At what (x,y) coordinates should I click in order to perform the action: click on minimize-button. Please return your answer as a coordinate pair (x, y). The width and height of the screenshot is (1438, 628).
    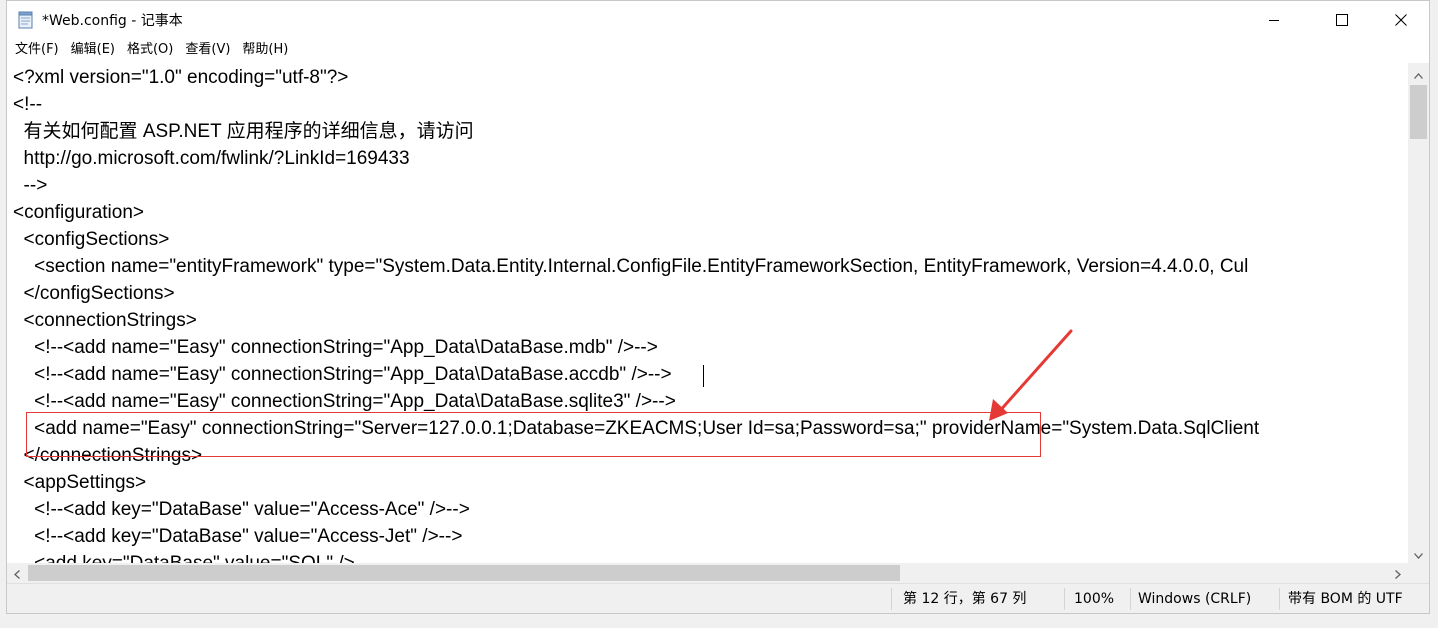
    Looking at the image, I should click on (1274, 20).